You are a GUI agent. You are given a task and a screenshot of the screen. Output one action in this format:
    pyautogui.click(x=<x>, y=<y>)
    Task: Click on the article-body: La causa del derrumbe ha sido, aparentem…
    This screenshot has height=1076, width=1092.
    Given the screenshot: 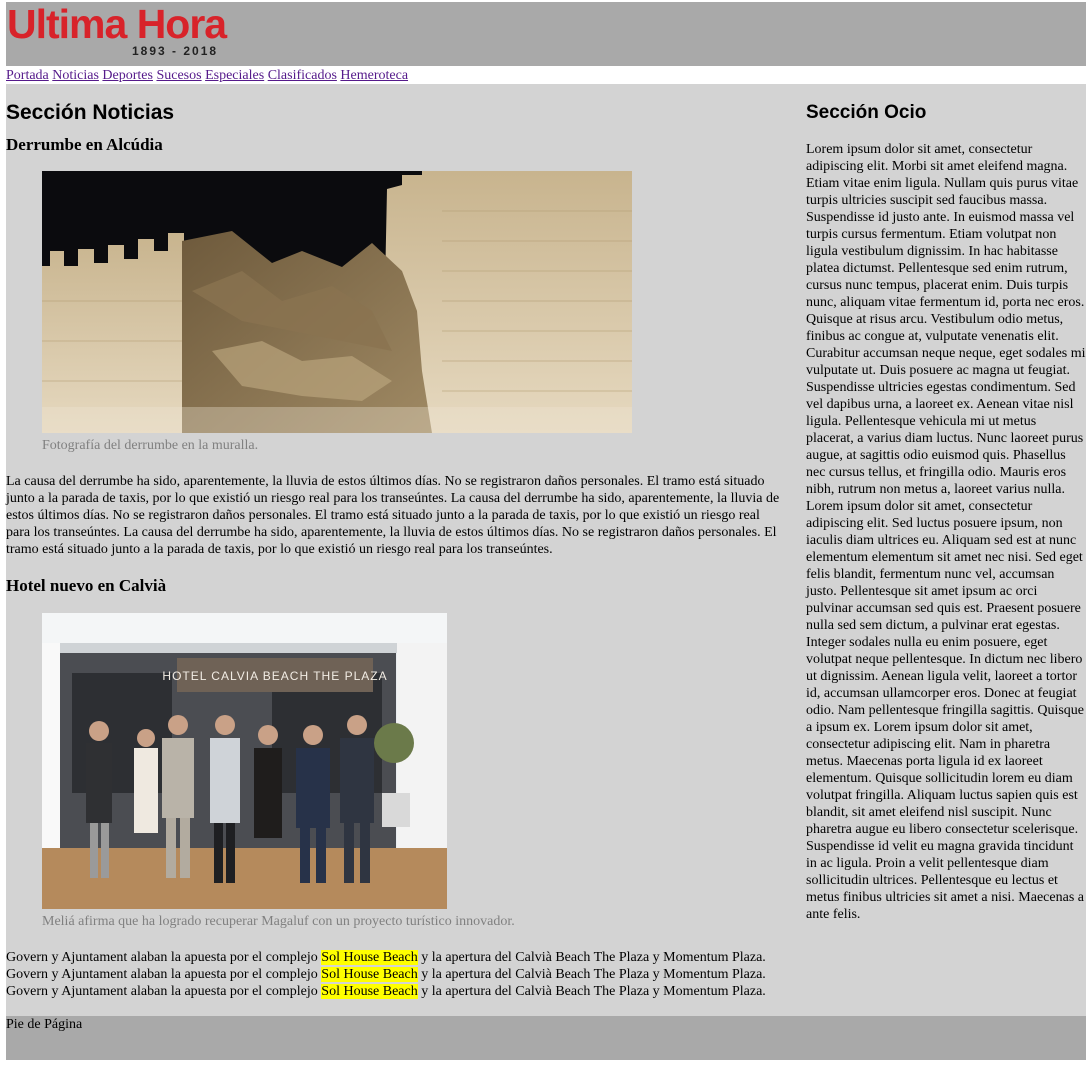 What is the action you would take?
    pyautogui.click(x=393, y=515)
    